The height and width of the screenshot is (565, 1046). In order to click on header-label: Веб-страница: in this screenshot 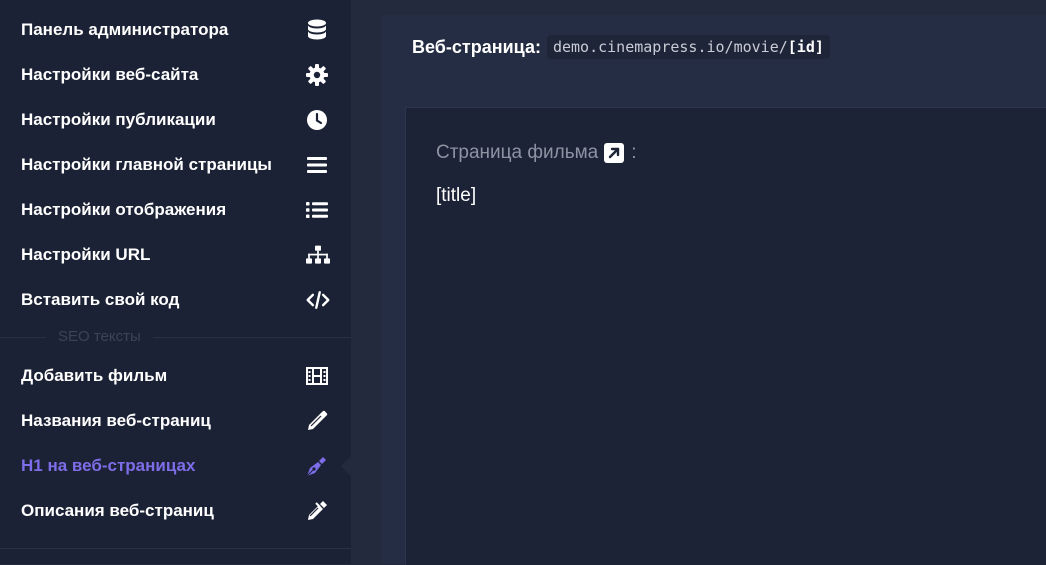, I will do `click(476, 46)`.